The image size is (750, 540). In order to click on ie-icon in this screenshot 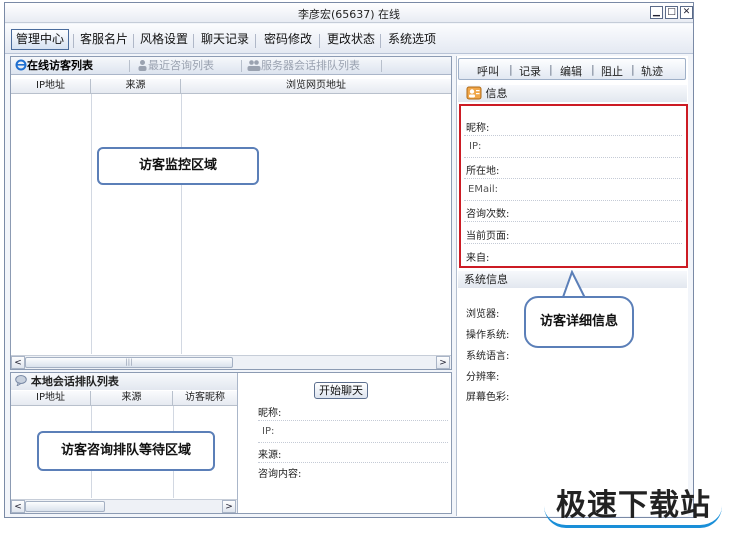, I will do `click(21, 65)`.